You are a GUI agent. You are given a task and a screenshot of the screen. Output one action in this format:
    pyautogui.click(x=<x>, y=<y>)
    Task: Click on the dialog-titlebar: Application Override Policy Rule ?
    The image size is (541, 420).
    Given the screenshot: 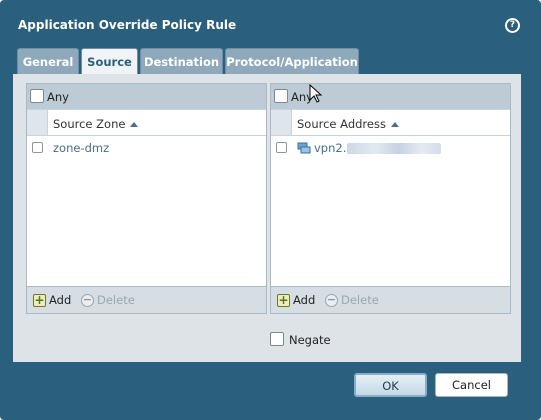 What is the action you would take?
    pyautogui.click(x=270, y=23)
    